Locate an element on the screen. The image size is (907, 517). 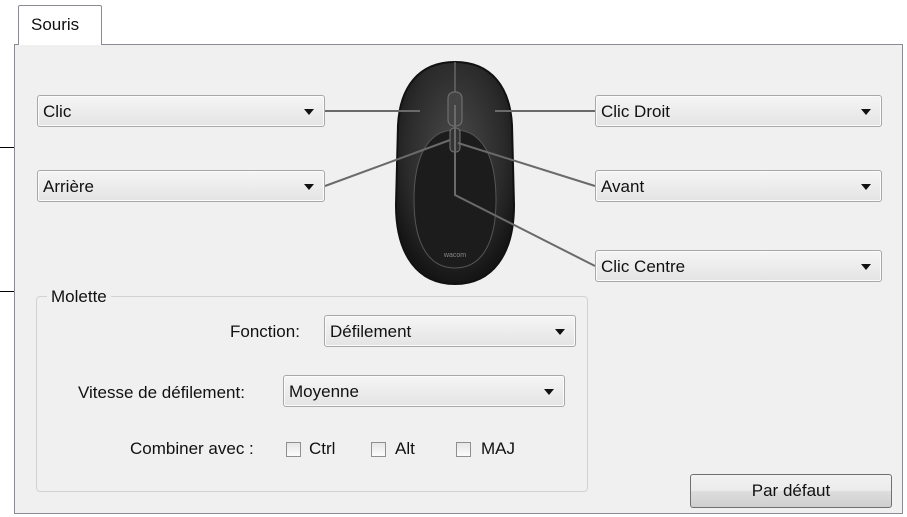
dropdown-arriere: Arrière is located at coordinates (181, 186).